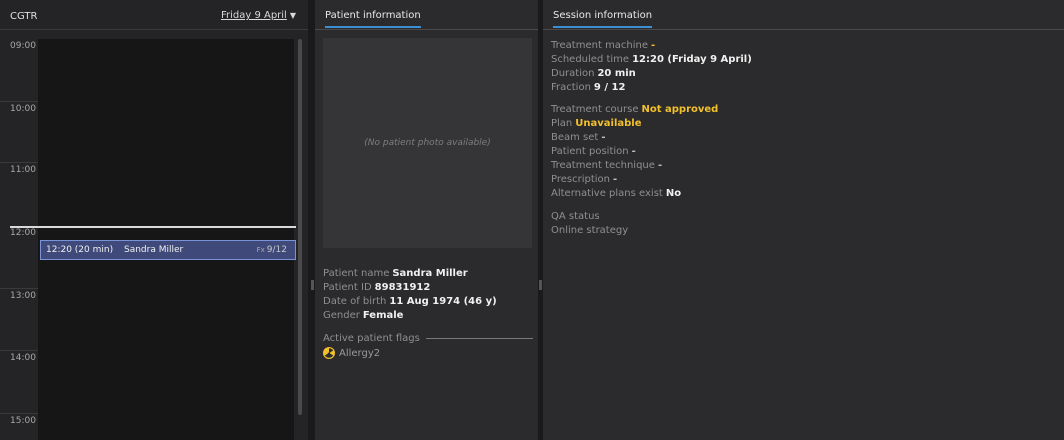 The height and width of the screenshot is (440, 1064). What do you see at coordinates (383, 315) in the screenshot?
I see `field-value: Female` at bounding box center [383, 315].